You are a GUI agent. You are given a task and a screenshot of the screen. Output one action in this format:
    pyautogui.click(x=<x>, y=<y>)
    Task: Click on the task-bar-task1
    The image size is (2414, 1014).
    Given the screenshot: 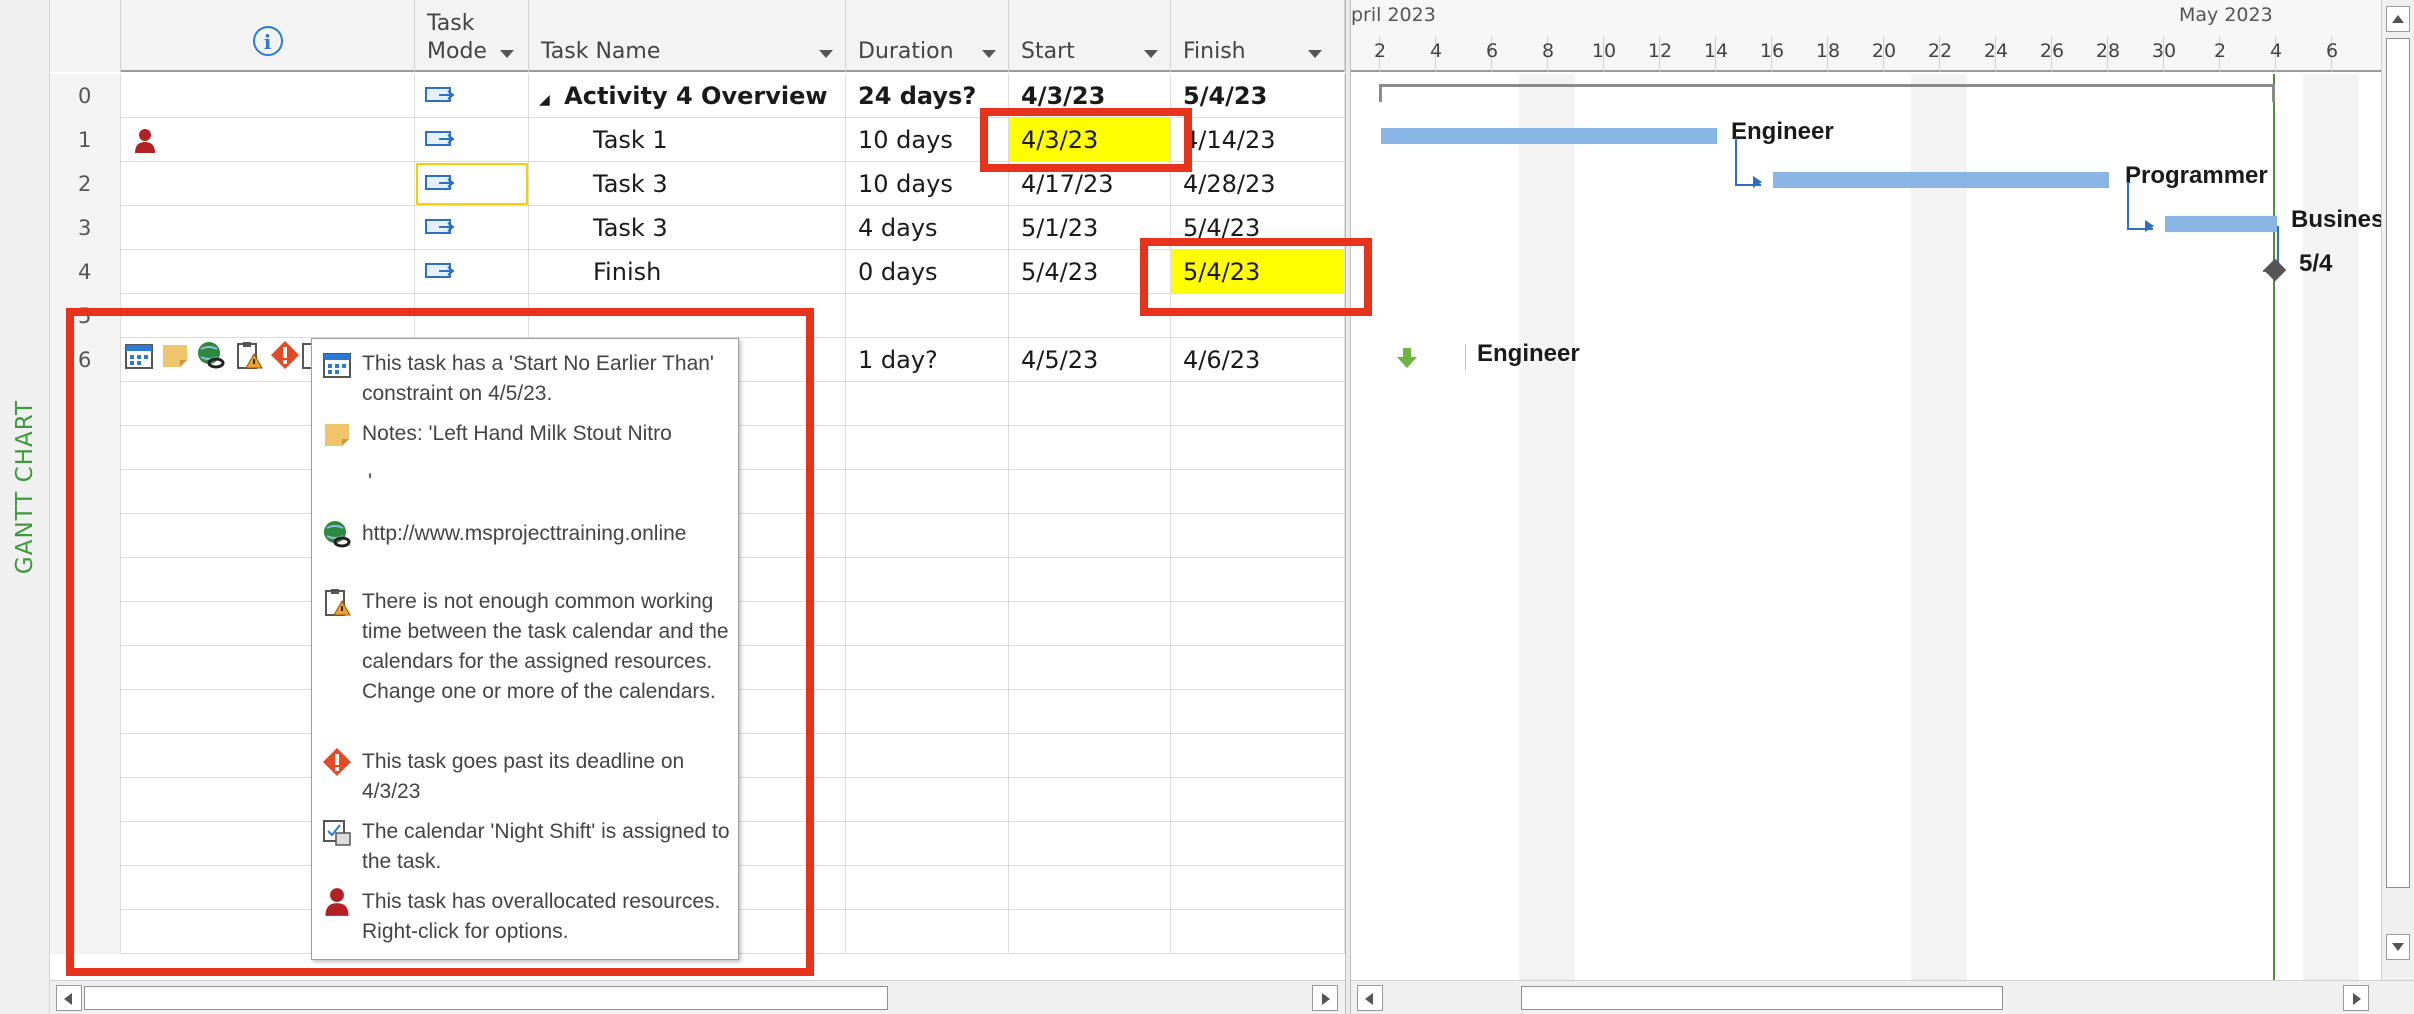 What is the action you would take?
    pyautogui.click(x=1549, y=136)
    